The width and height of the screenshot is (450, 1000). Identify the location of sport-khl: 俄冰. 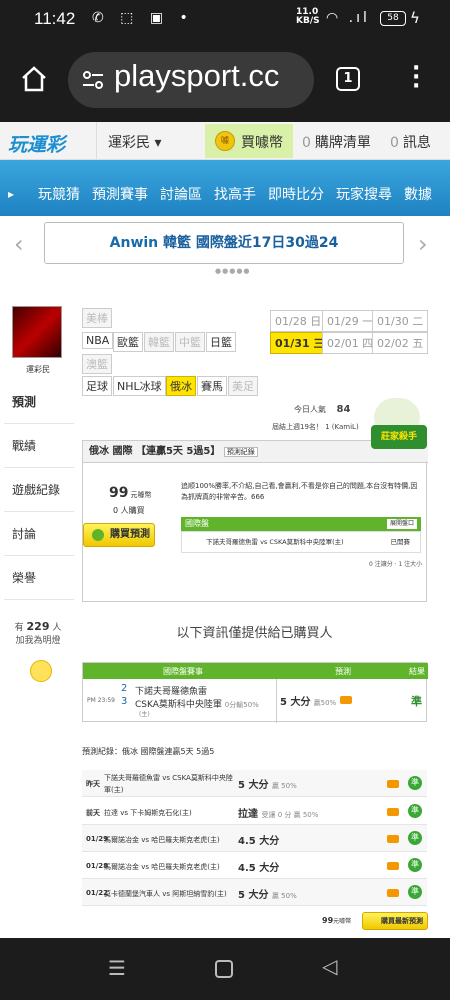
(181, 386).